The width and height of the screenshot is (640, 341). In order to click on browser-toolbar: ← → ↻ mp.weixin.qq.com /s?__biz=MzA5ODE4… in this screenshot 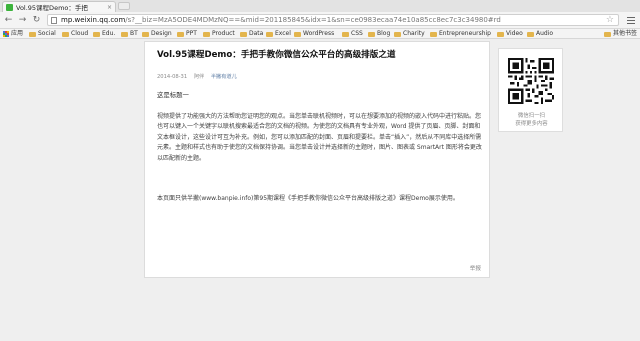, I will do `click(320, 20)`.